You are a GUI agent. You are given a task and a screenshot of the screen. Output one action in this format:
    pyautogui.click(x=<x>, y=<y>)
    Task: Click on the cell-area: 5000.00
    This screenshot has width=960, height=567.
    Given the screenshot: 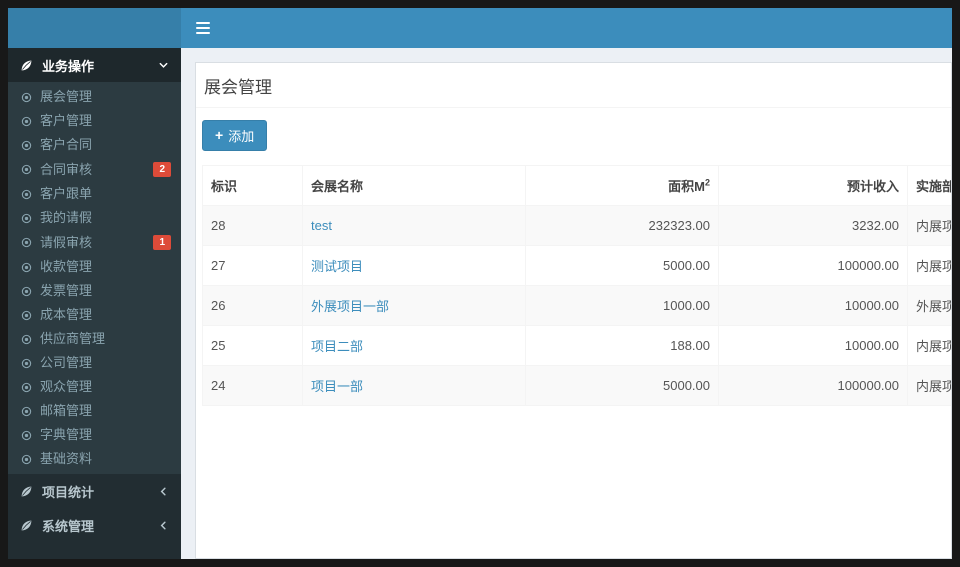 What is the action you would take?
    pyautogui.click(x=622, y=265)
    